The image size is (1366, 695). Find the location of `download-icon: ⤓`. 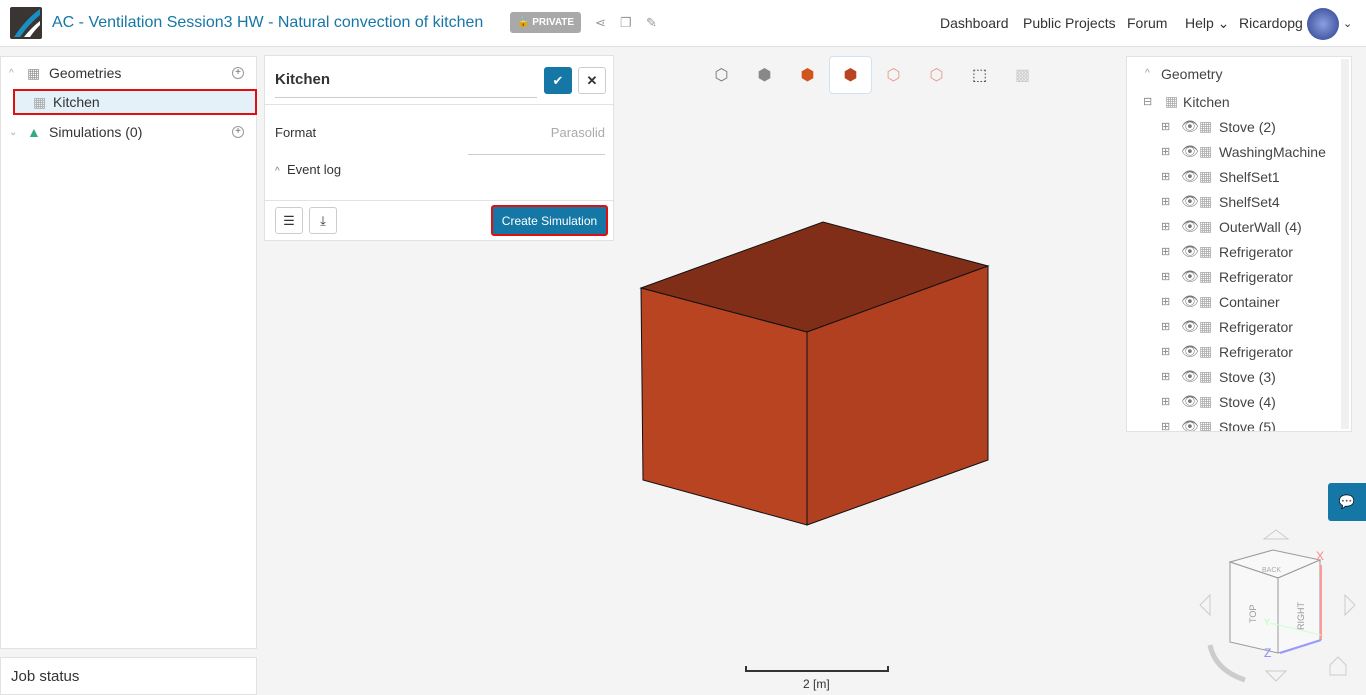

download-icon: ⤓ is located at coordinates (323, 220).